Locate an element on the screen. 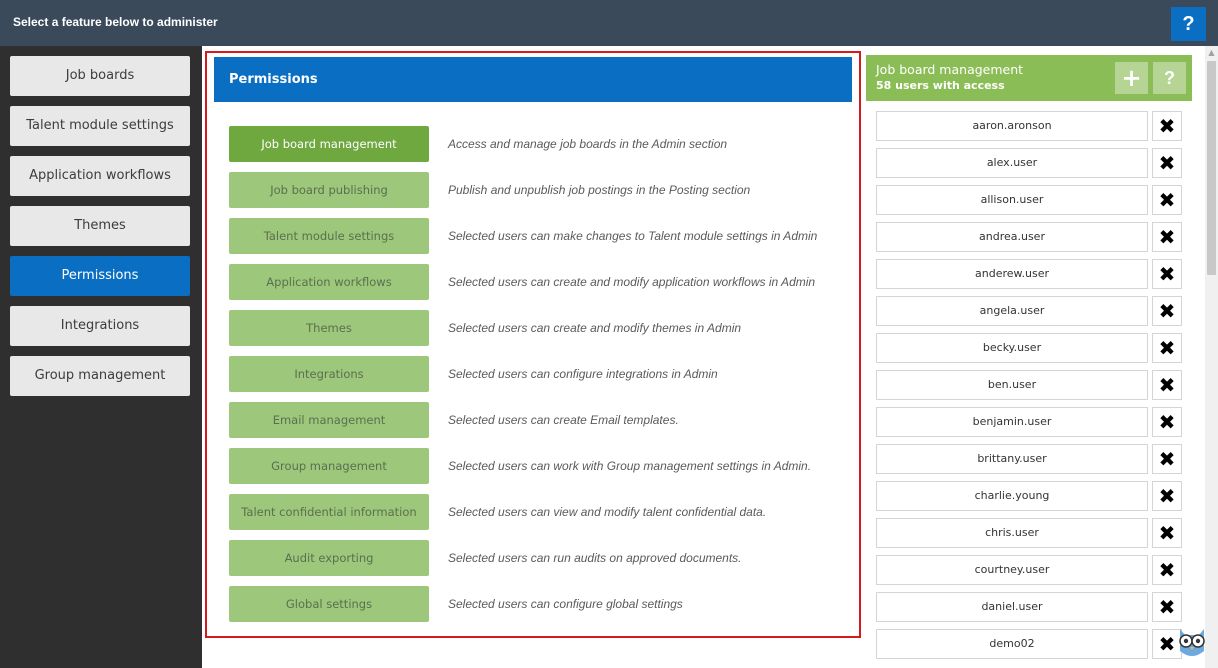 This screenshot has width=1218, height=668. user-name: angela.user is located at coordinates (1012, 311).